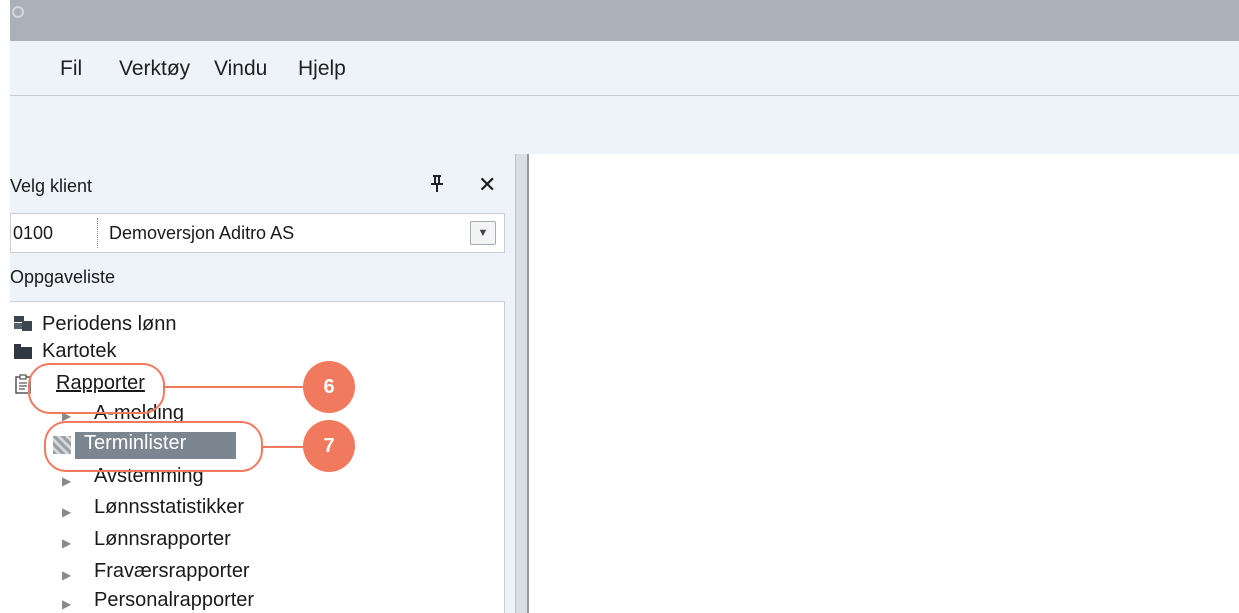 The height and width of the screenshot is (613, 1239). What do you see at coordinates (240, 69) in the screenshot?
I see `menu-vindu: Vindu` at bounding box center [240, 69].